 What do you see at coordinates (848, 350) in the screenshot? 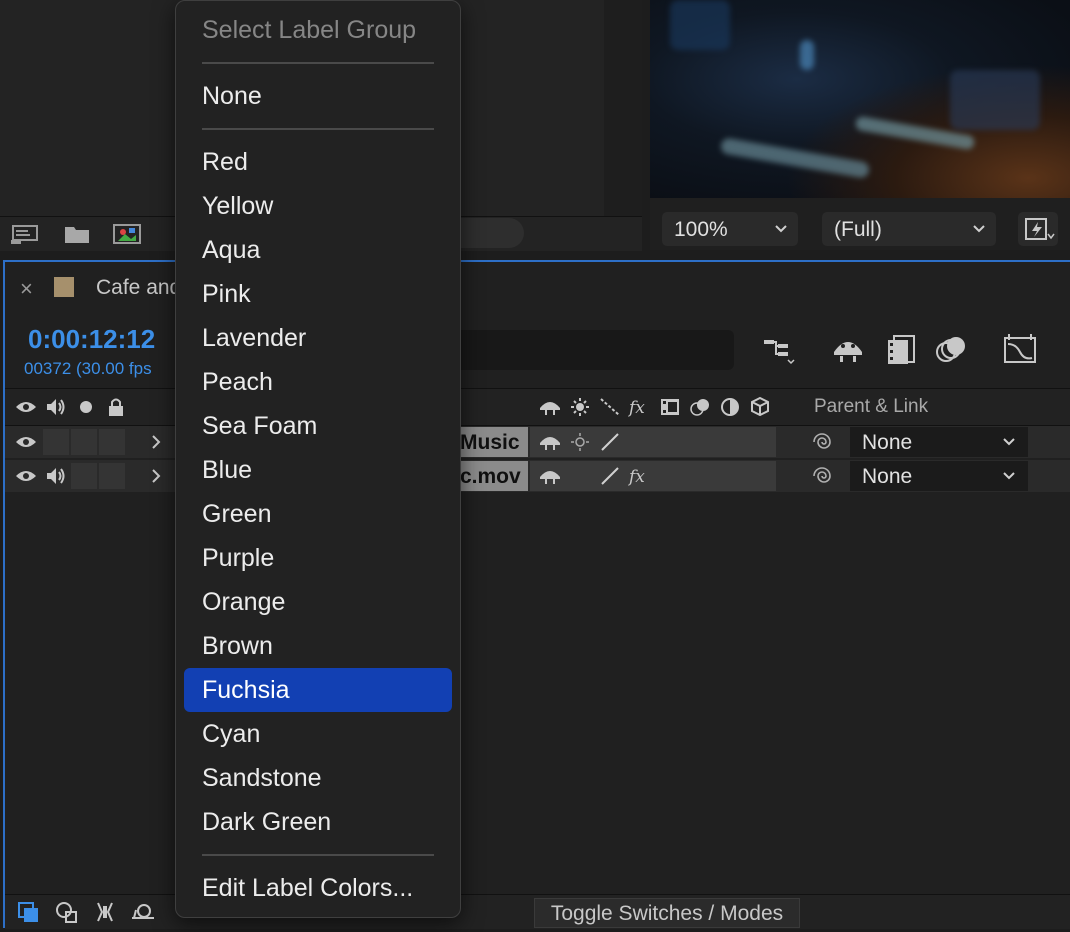
I see `shy-layers-icon` at bounding box center [848, 350].